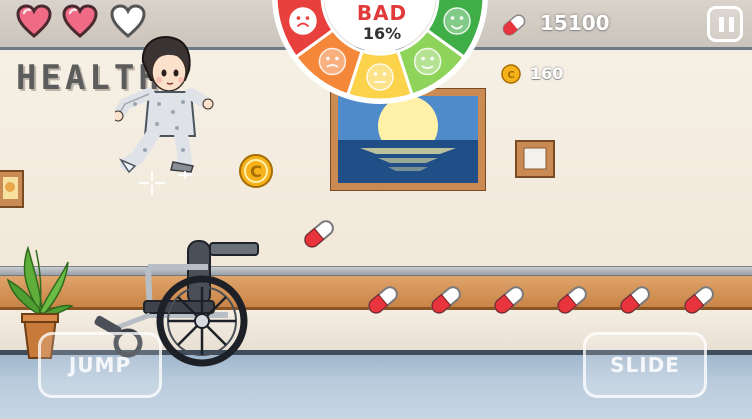 The image size is (752, 419). I want to click on coin-icon: C, so click(511, 74).